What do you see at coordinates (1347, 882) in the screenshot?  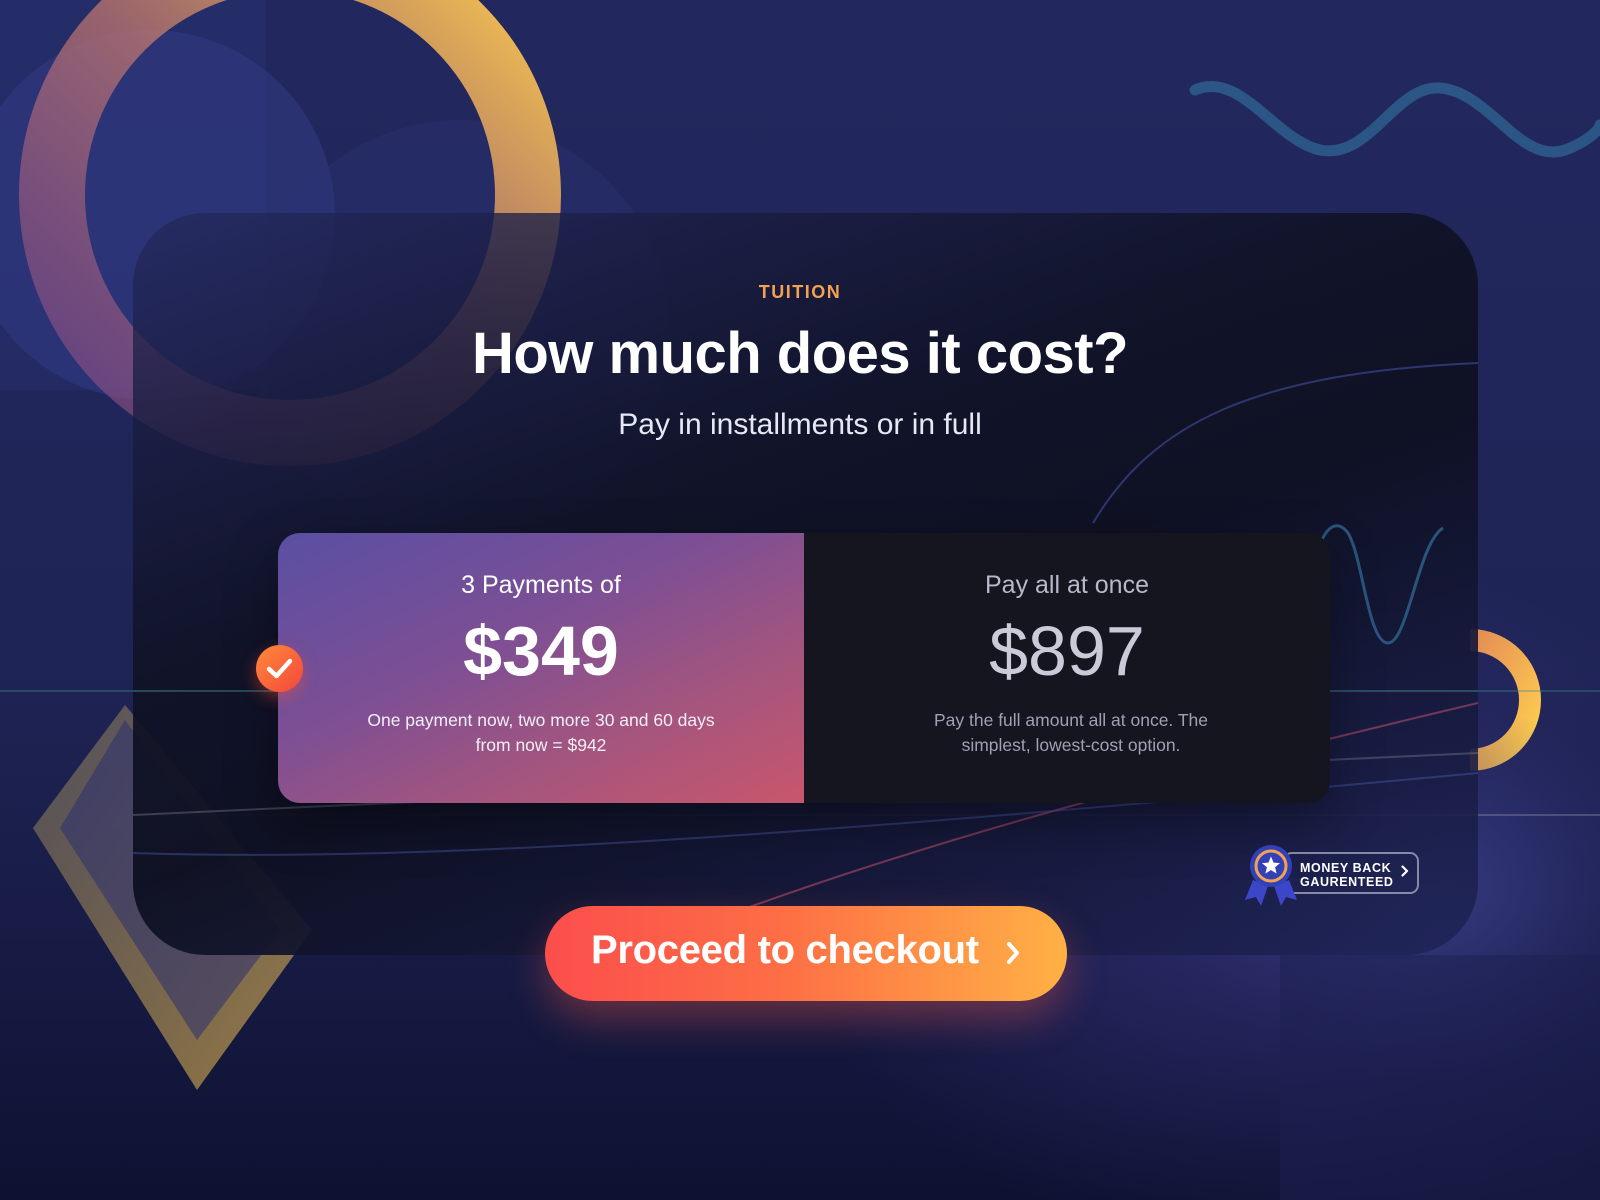 I see `badge-line-2: GAURENTEED` at bounding box center [1347, 882].